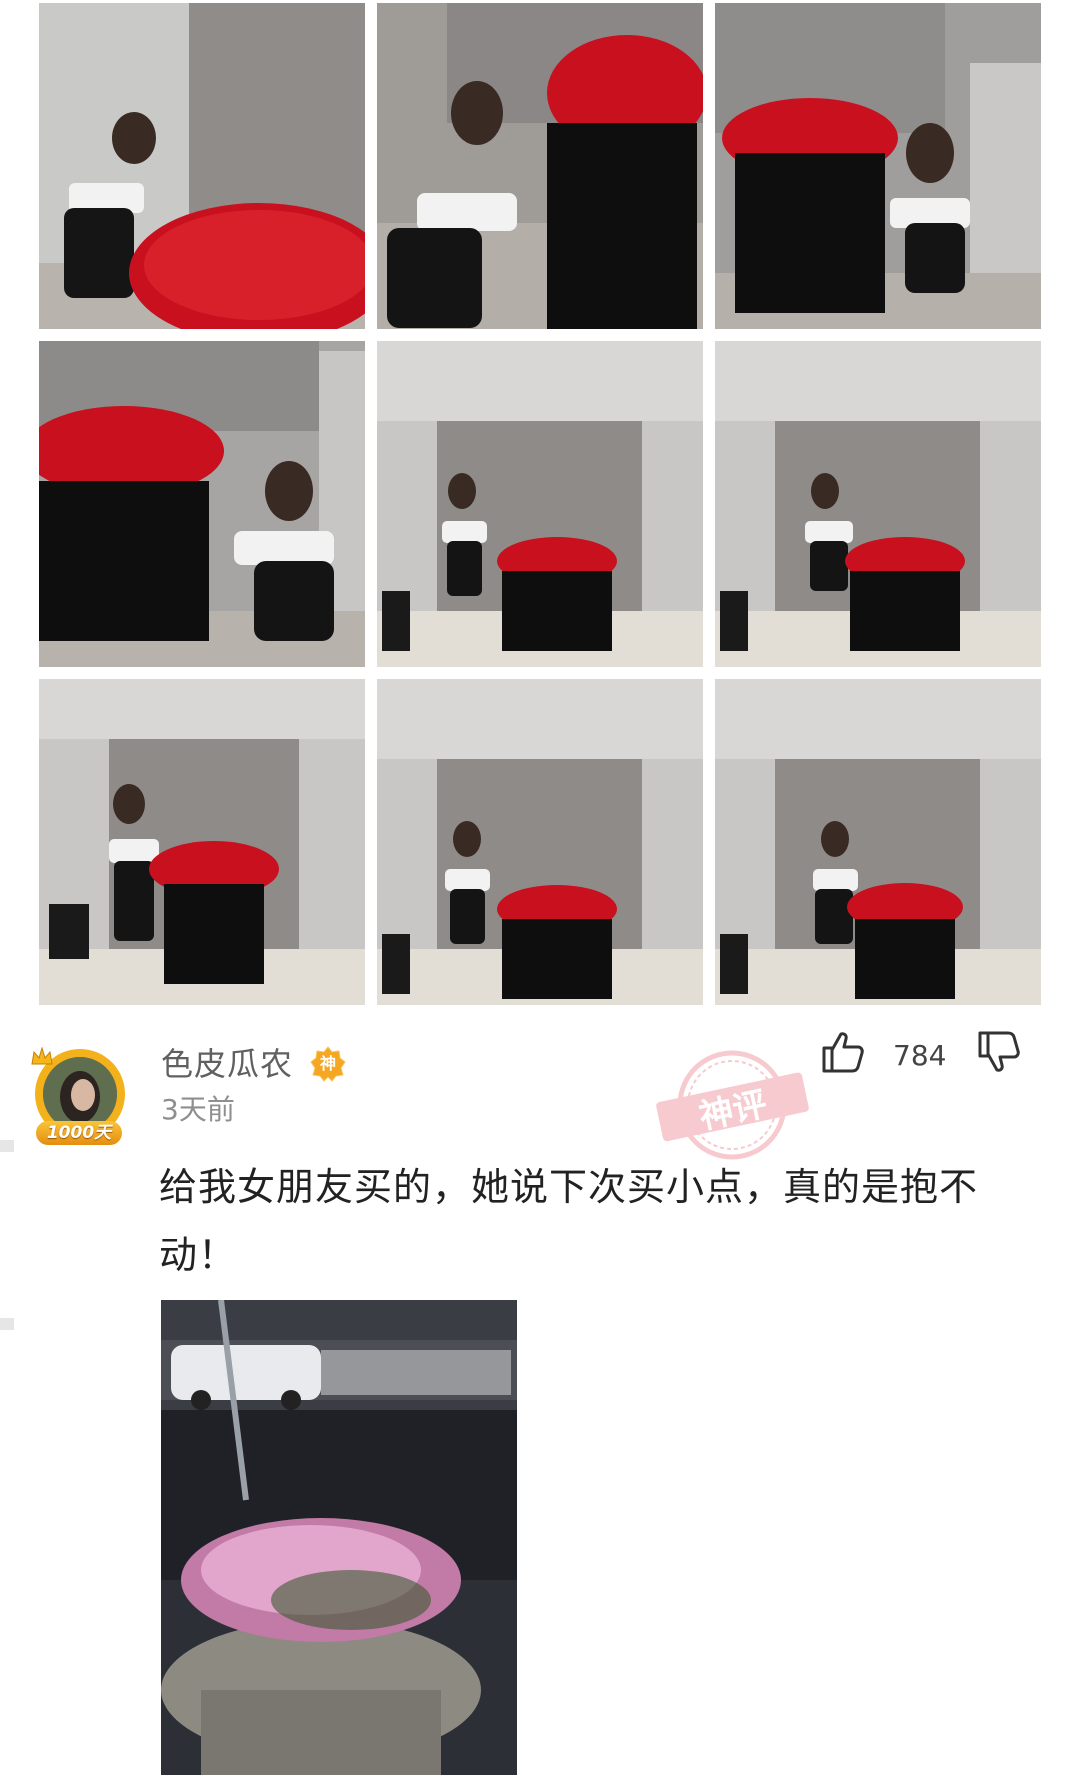 This screenshot has height=1783, width=1080. What do you see at coordinates (843, 1052) in the screenshot?
I see `thumbs-up-icon` at bounding box center [843, 1052].